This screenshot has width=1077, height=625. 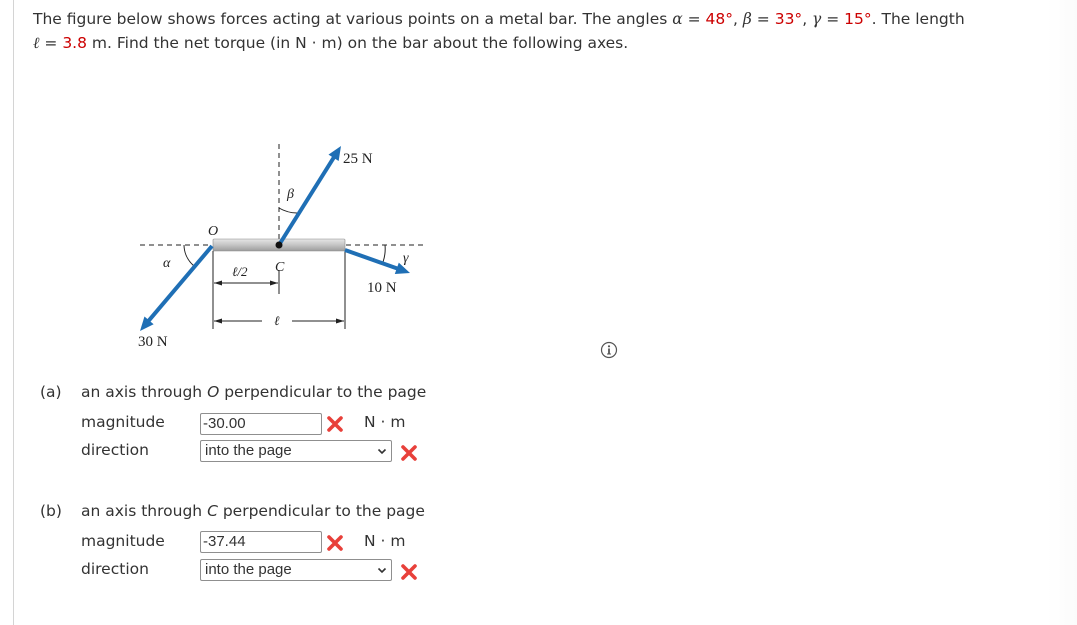 I want to click on part-b-unit: N · m, so click(x=385, y=541).